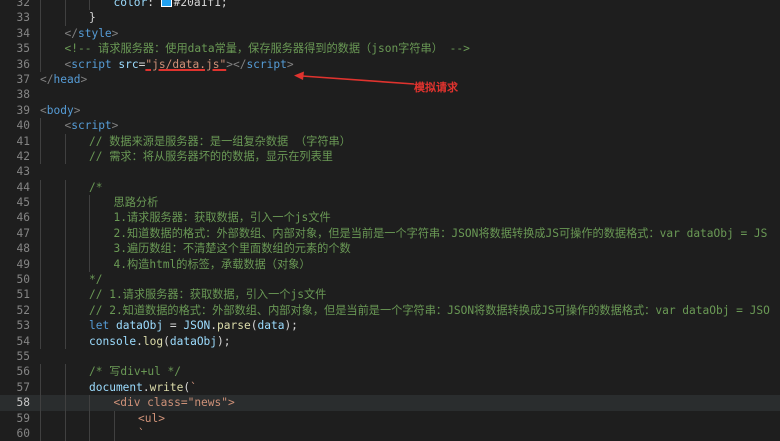 This screenshot has width=780, height=441. What do you see at coordinates (96, 187) in the screenshot?
I see `code-token: /*` at bounding box center [96, 187].